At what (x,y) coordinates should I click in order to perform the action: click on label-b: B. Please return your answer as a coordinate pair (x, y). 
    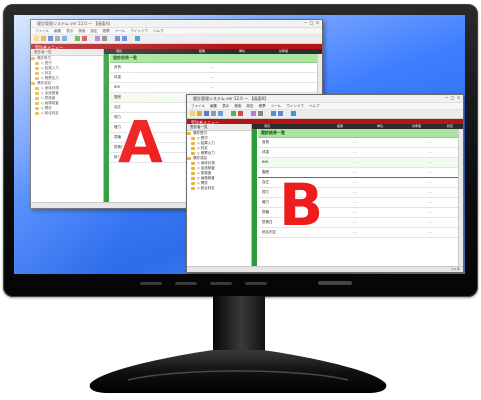
    Looking at the image, I should click on (301, 205).